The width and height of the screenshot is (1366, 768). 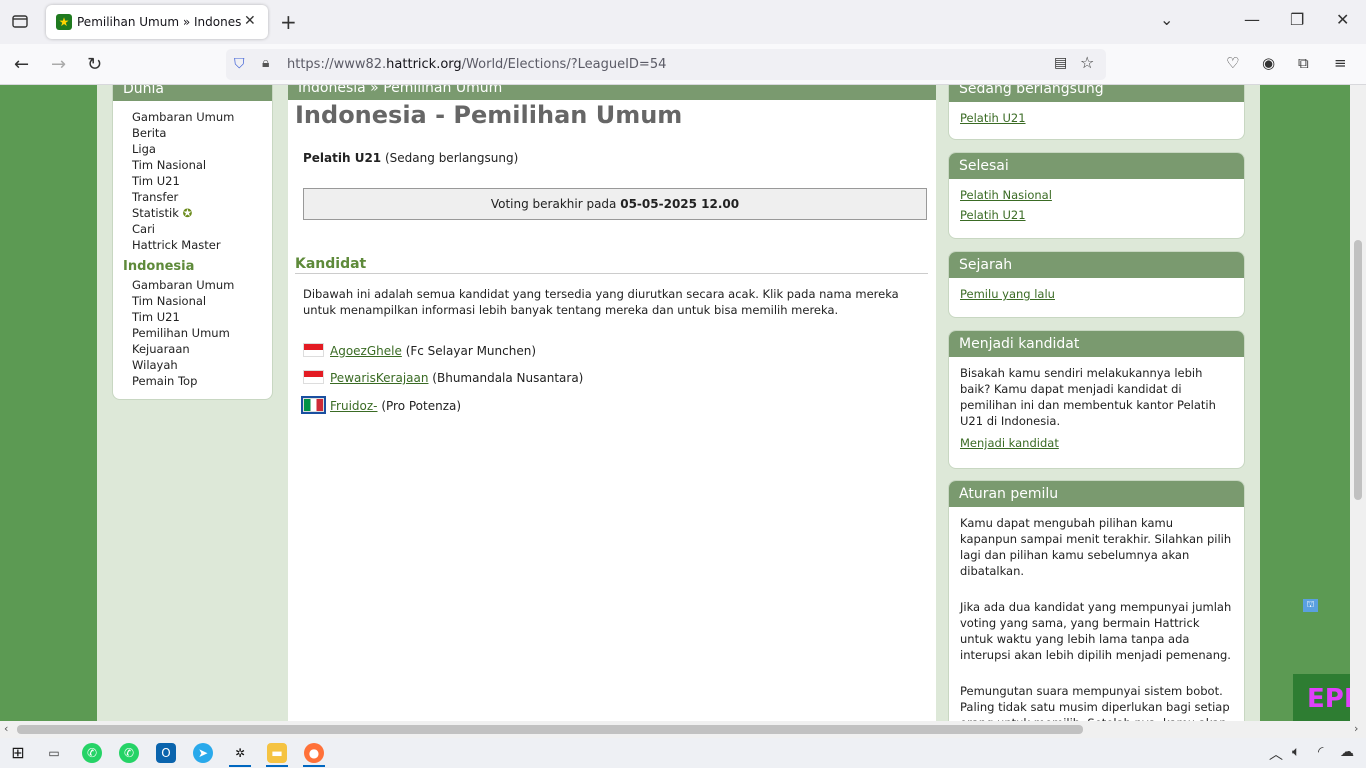 What do you see at coordinates (202, 365) in the screenshot?
I see `nav-country-regions: Wilayah` at bounding box center [202, 365].